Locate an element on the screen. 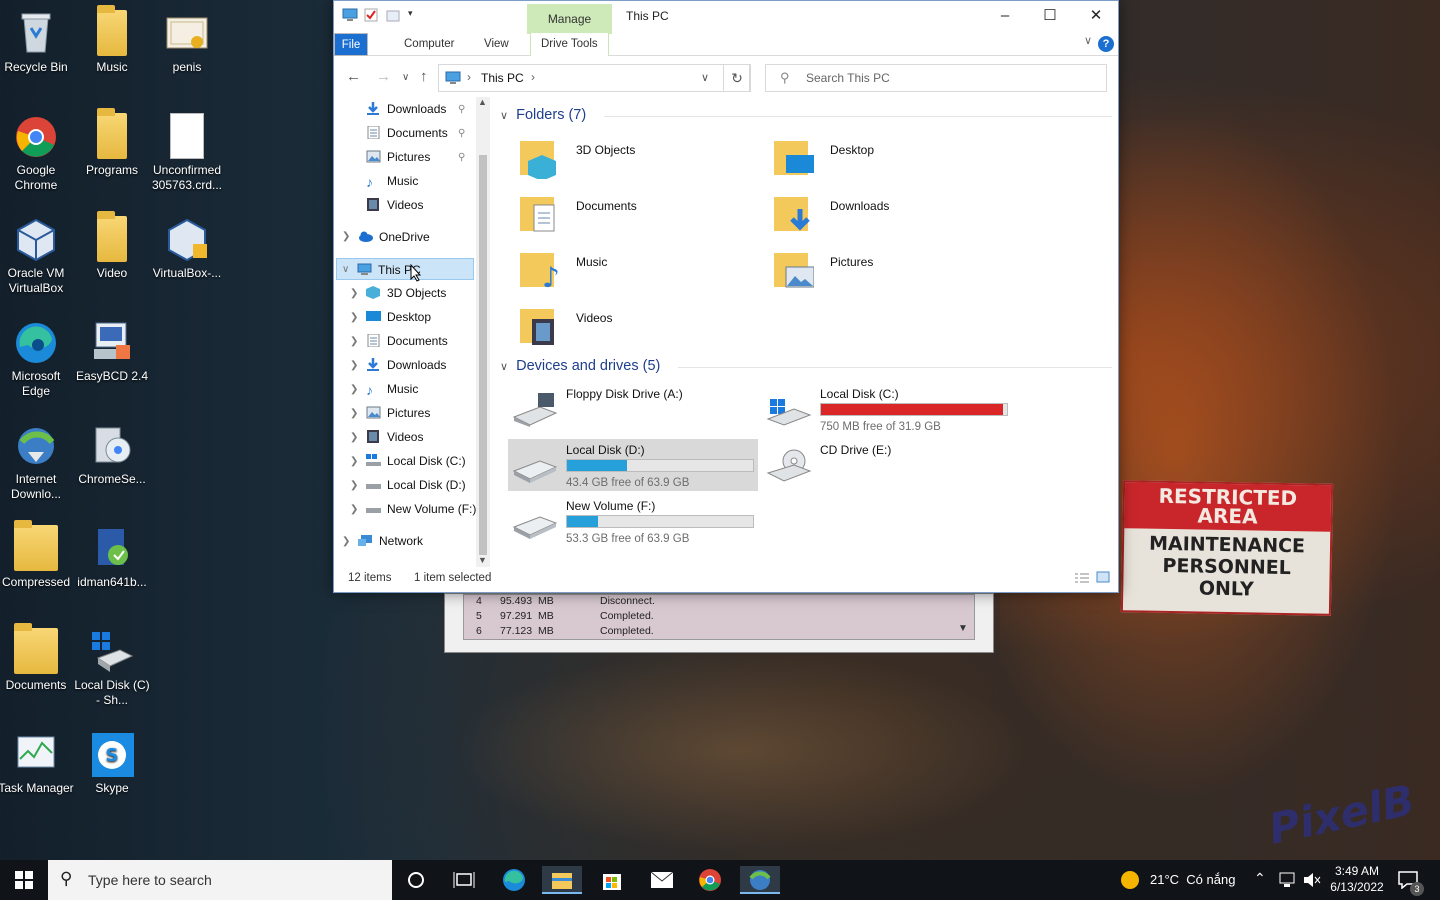  tab-drive-tools: Drive Tools is located at coordinates (569, 44).